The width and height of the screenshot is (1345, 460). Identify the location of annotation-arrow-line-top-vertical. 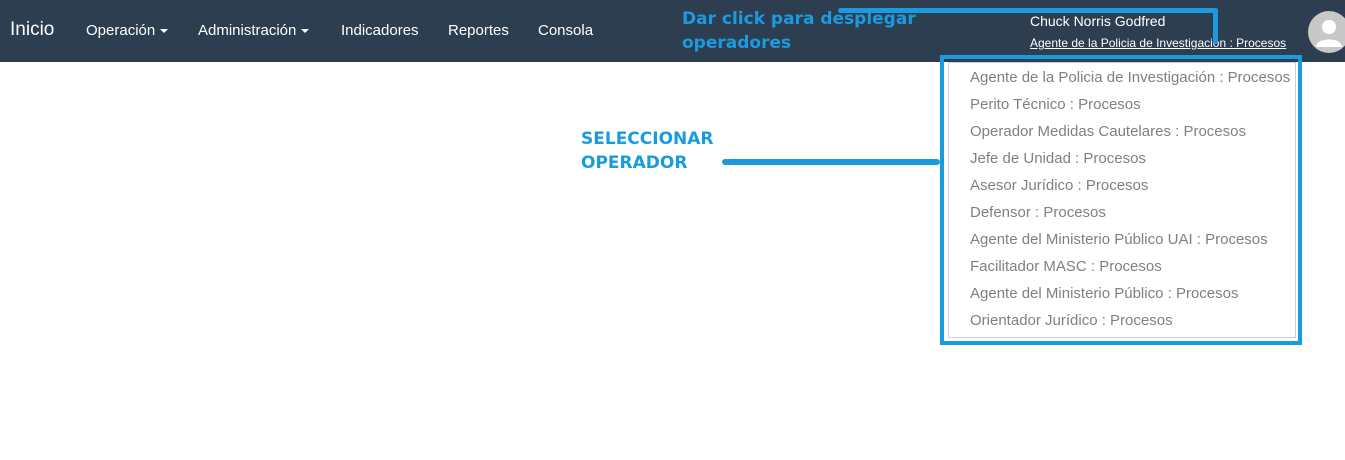
(1215, 26).